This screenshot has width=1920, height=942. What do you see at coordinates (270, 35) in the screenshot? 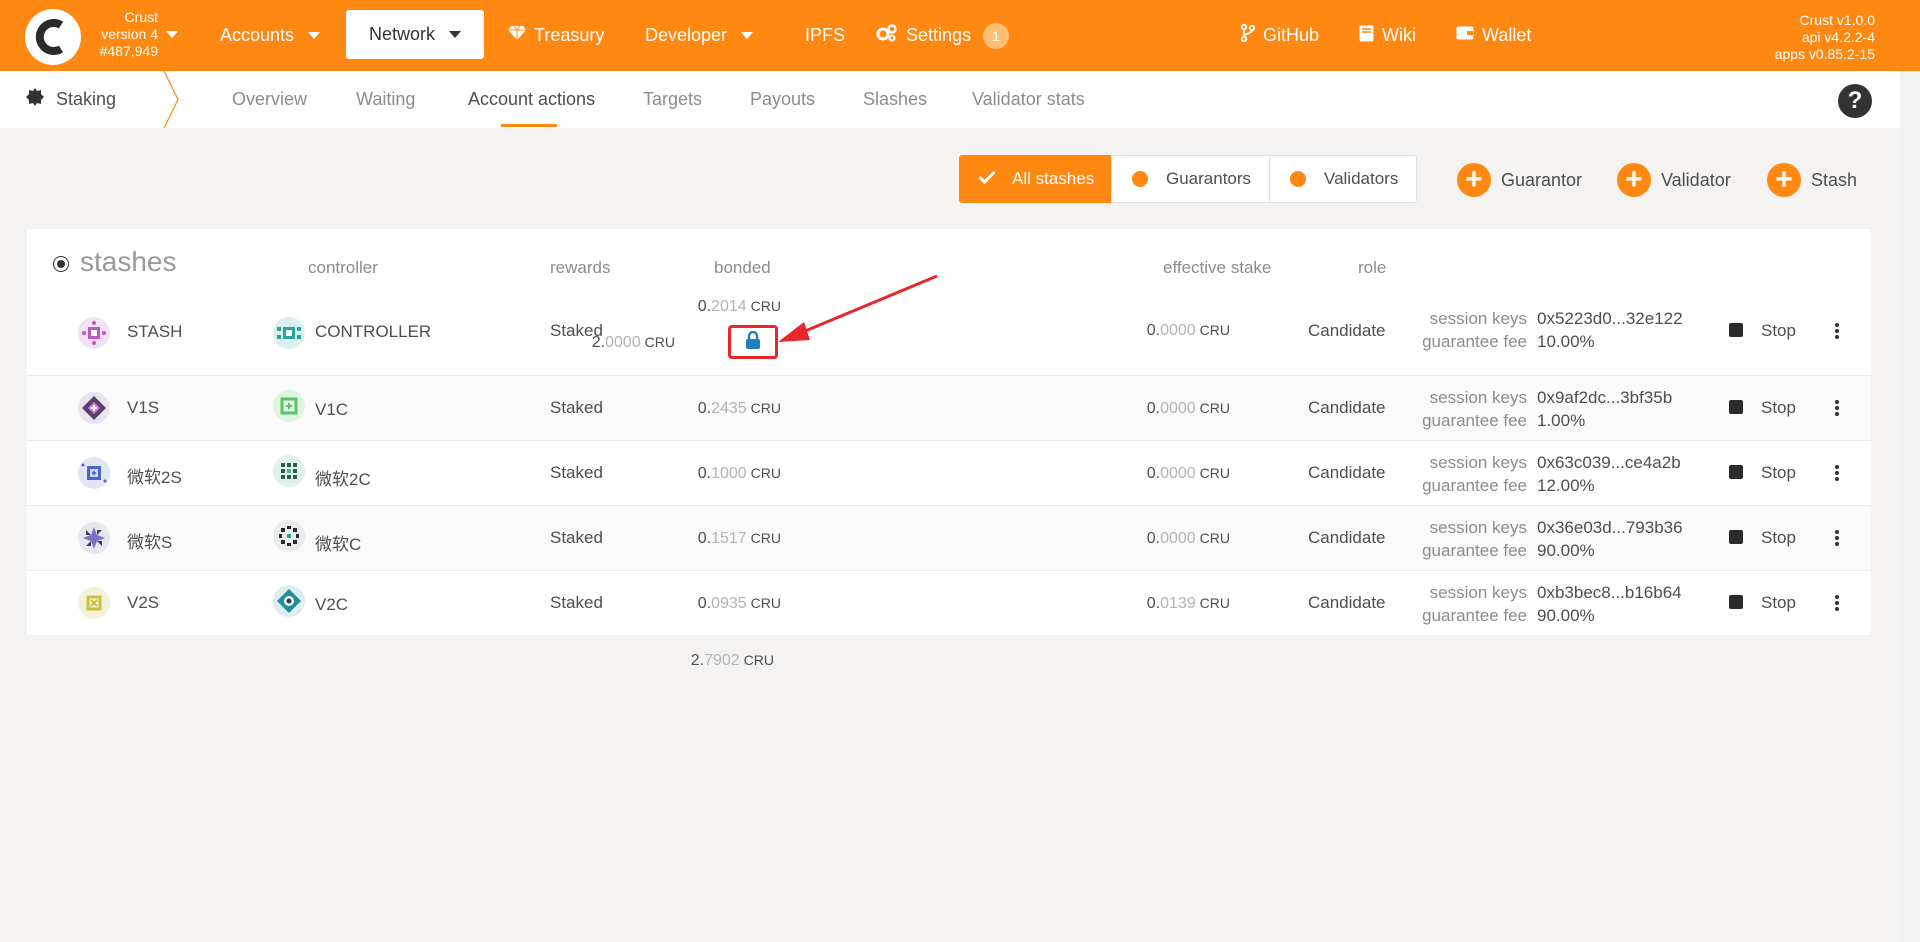
I see `nav-accounts: Accounts` at bounding box center [270, 35].